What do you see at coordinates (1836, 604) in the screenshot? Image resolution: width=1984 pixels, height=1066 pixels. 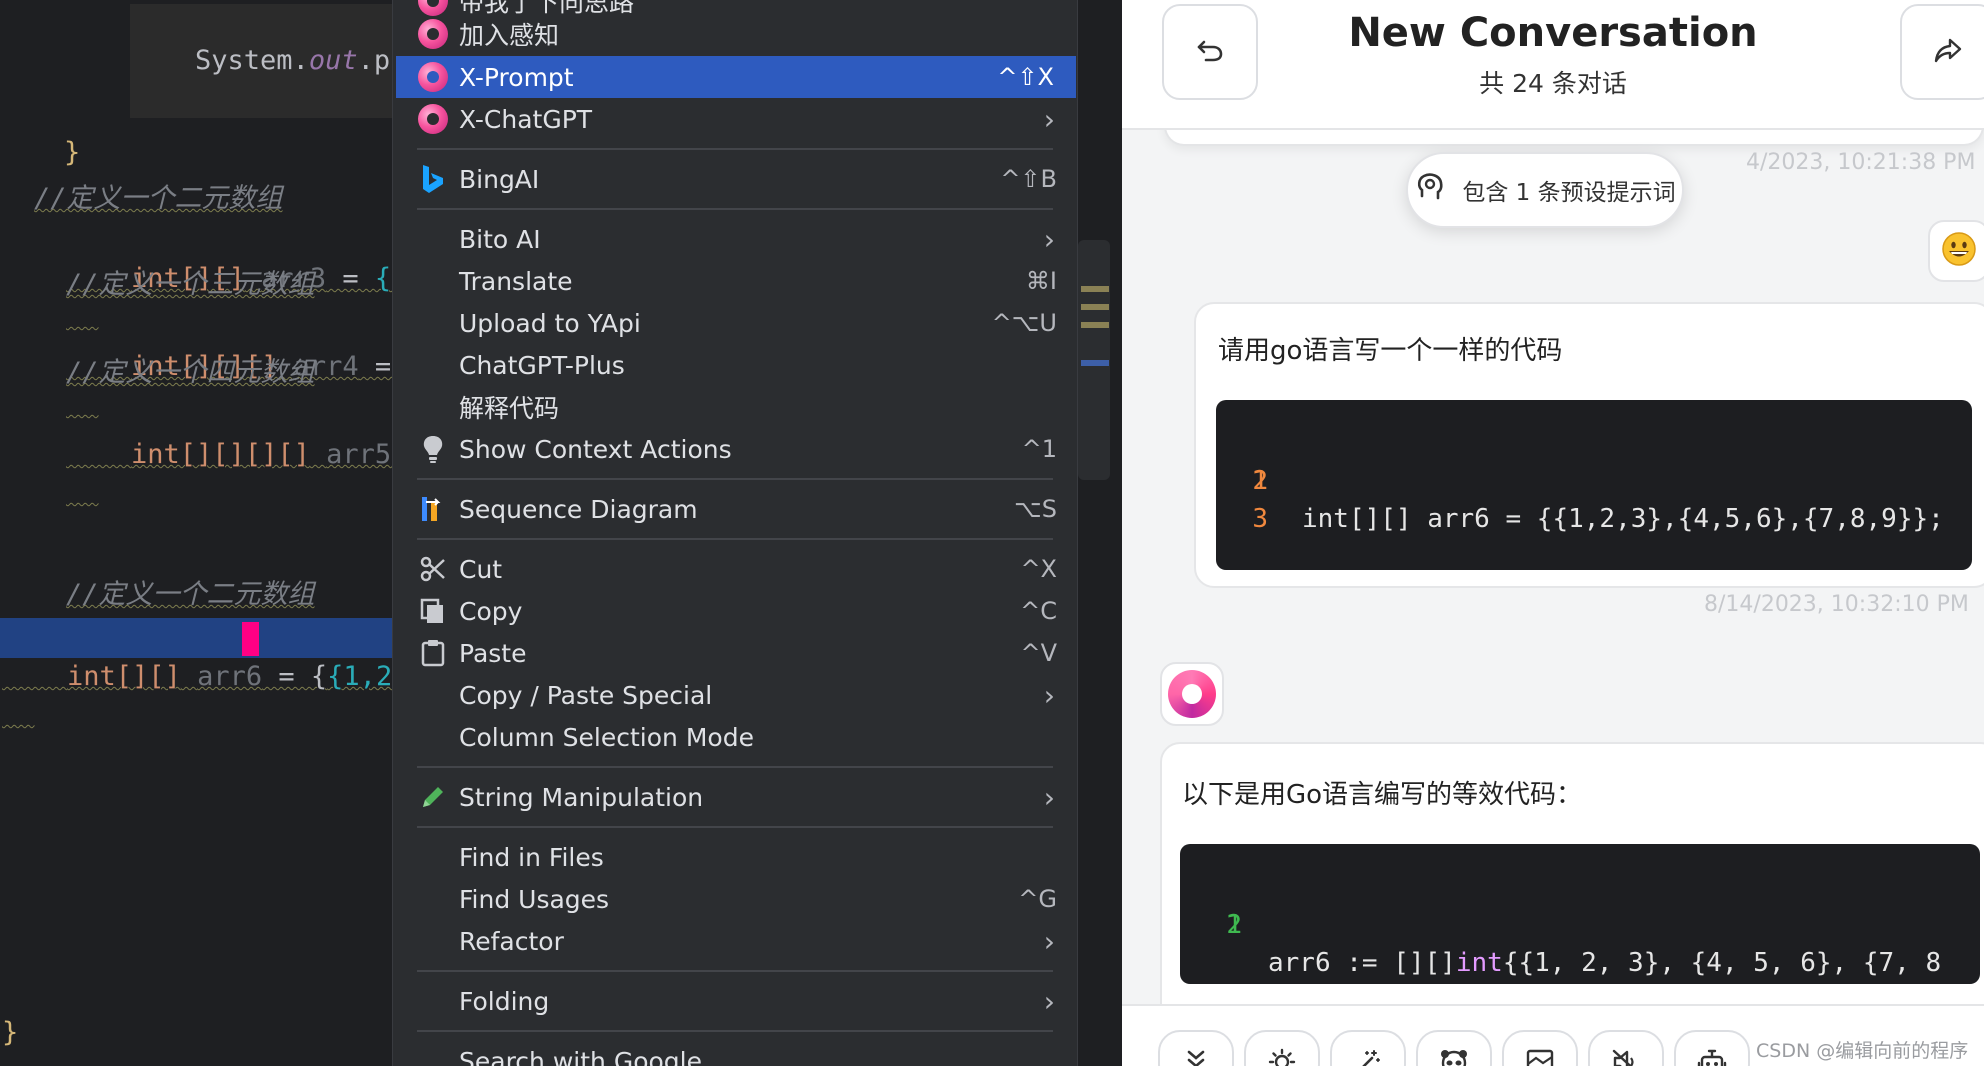 I see `message-timestamp: 8/14/2023, 10:32:10 PM` at bounding box center [1836, 604].